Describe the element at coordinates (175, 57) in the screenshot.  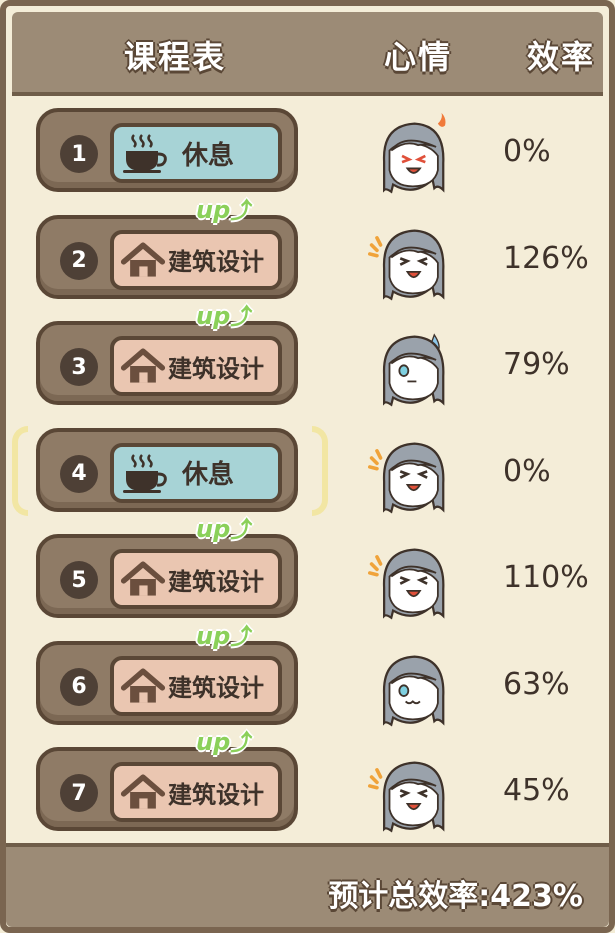
I see `schedule-header: 课程表` at that location.